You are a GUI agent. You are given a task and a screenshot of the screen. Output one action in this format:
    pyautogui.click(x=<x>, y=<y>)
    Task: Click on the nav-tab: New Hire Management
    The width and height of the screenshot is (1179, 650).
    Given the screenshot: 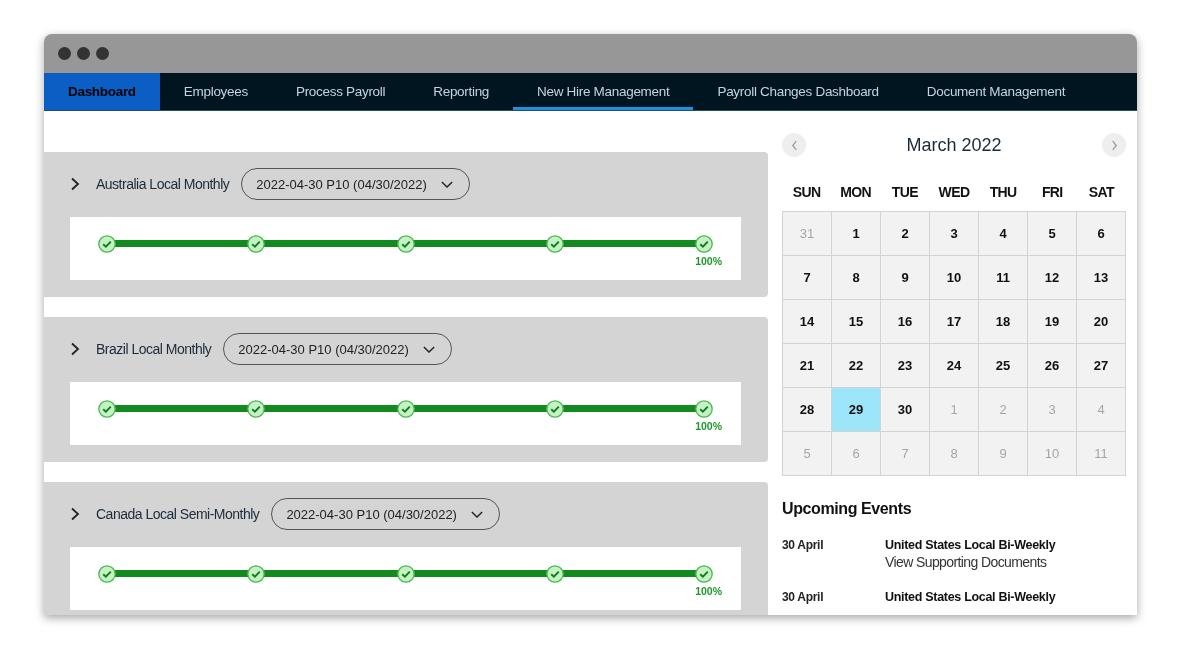 What is the action you would take?
    pyautogui.click(x=603, y=91)
    